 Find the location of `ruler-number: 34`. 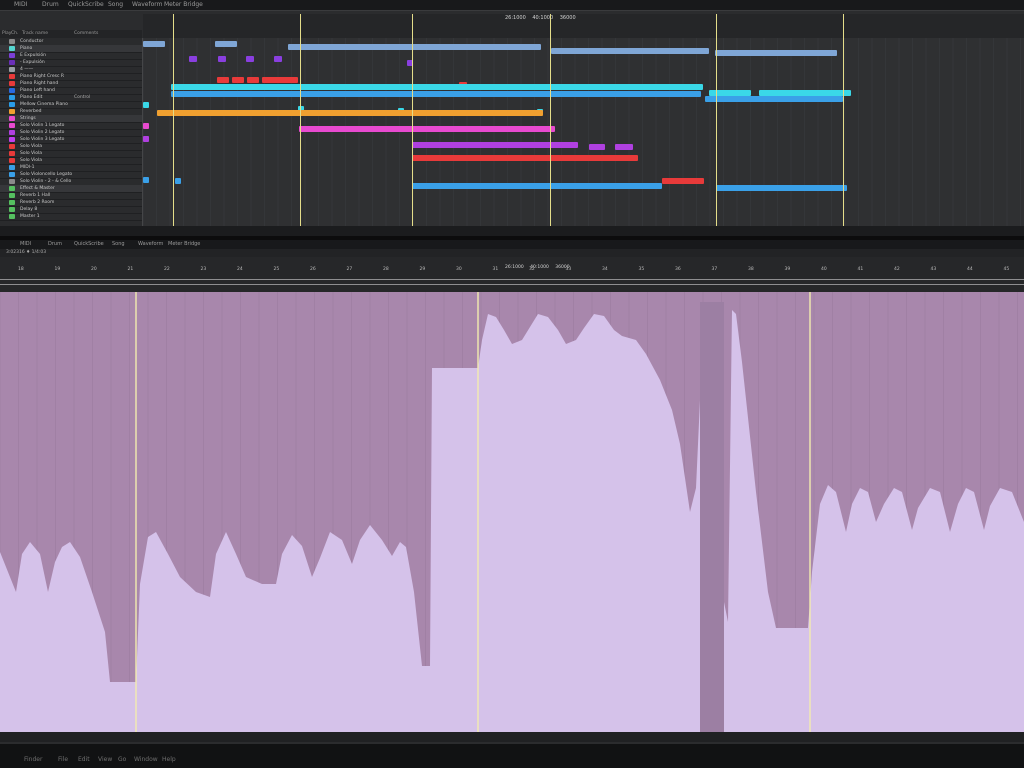

ruler-number: 34 is located at coordinates (605, 269).